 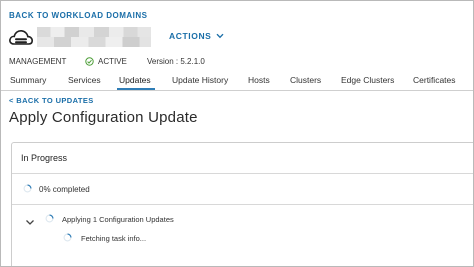 What do you see at coordinates (176, 61) in the screenshot?
I see `version-text: Version : 5.2.1.0` at bounding box center [176, 61].